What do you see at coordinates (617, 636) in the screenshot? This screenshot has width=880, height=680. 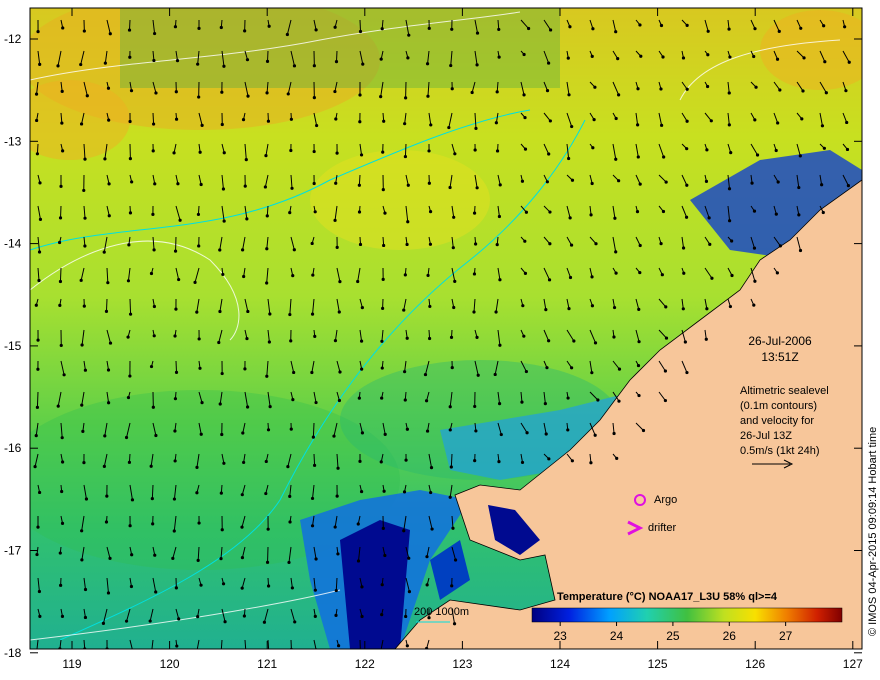 I see `legend-tick-label: 24` at bounding box center [617, 636].